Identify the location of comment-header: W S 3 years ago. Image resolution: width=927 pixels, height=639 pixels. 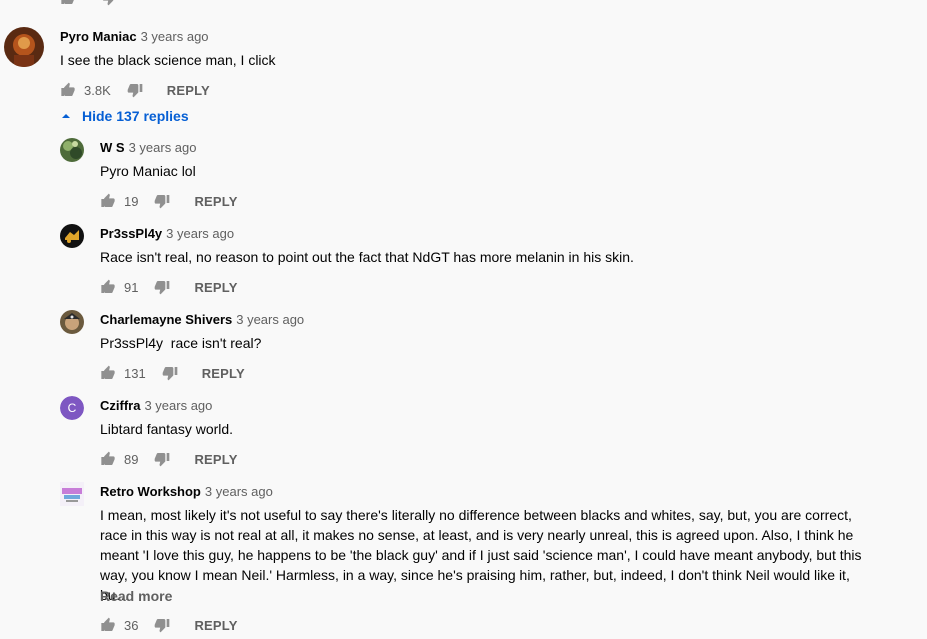
(148, 148).